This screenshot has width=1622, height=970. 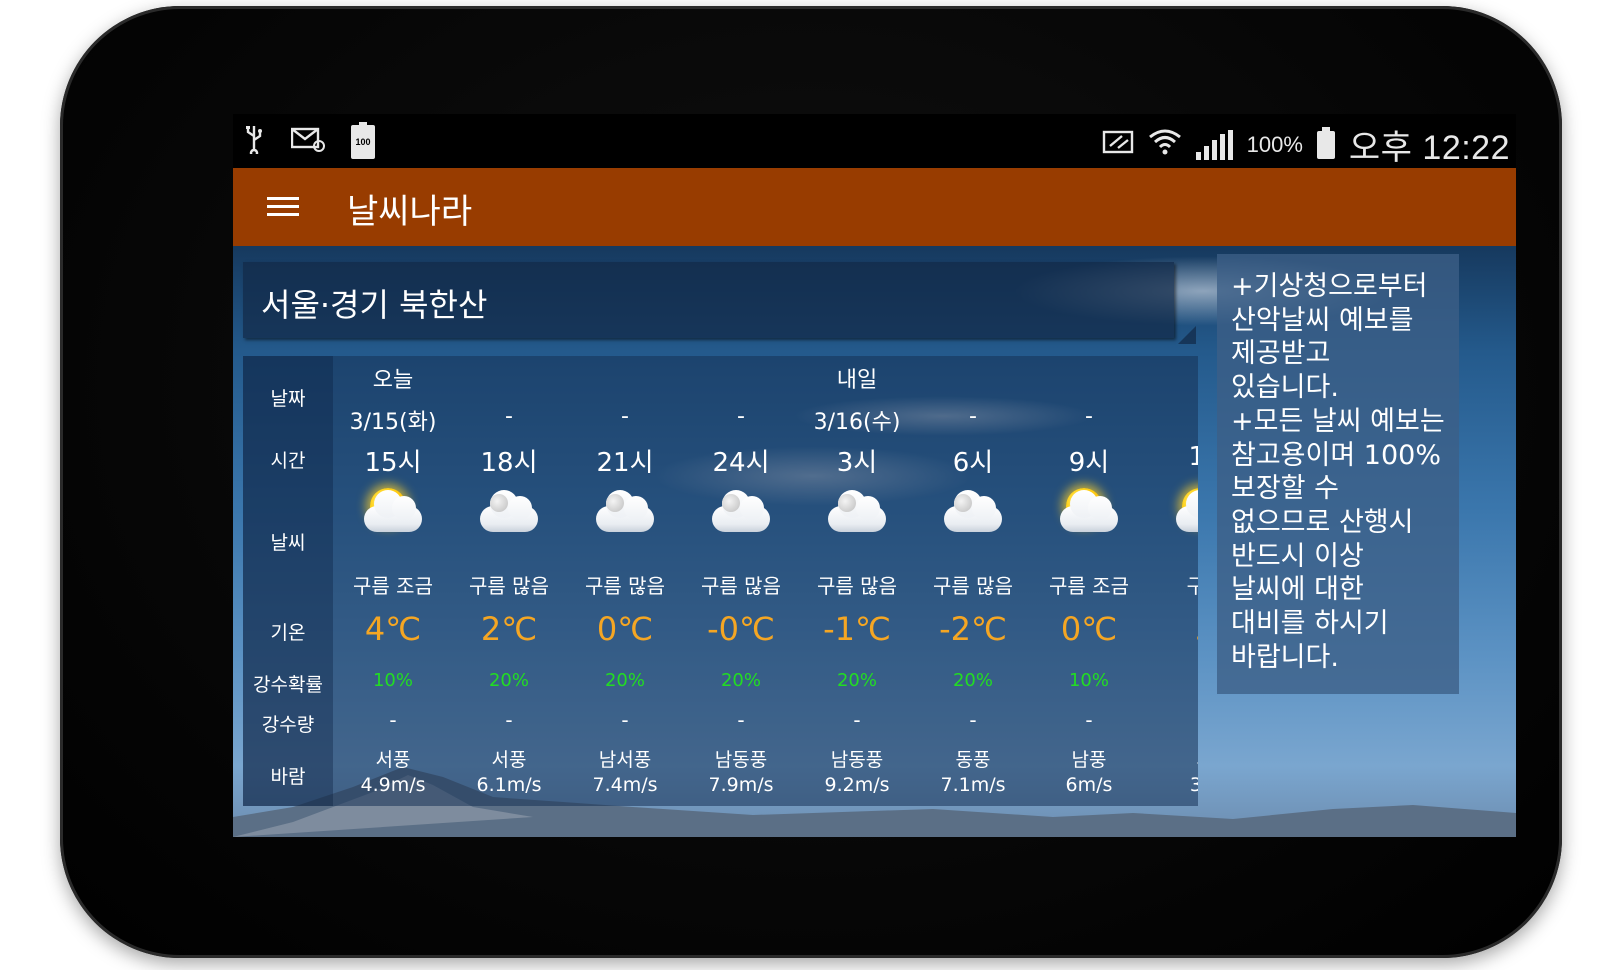 I want to click on forecast-time: 15시, so click(x=393, y=463).